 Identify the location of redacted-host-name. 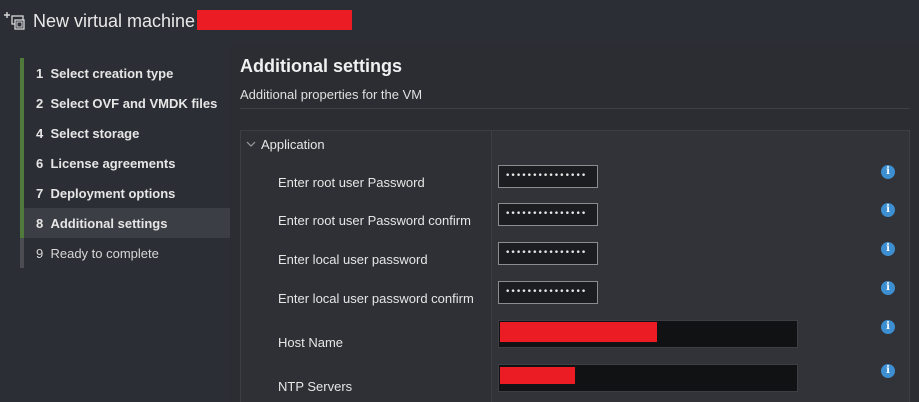
(578, 332).